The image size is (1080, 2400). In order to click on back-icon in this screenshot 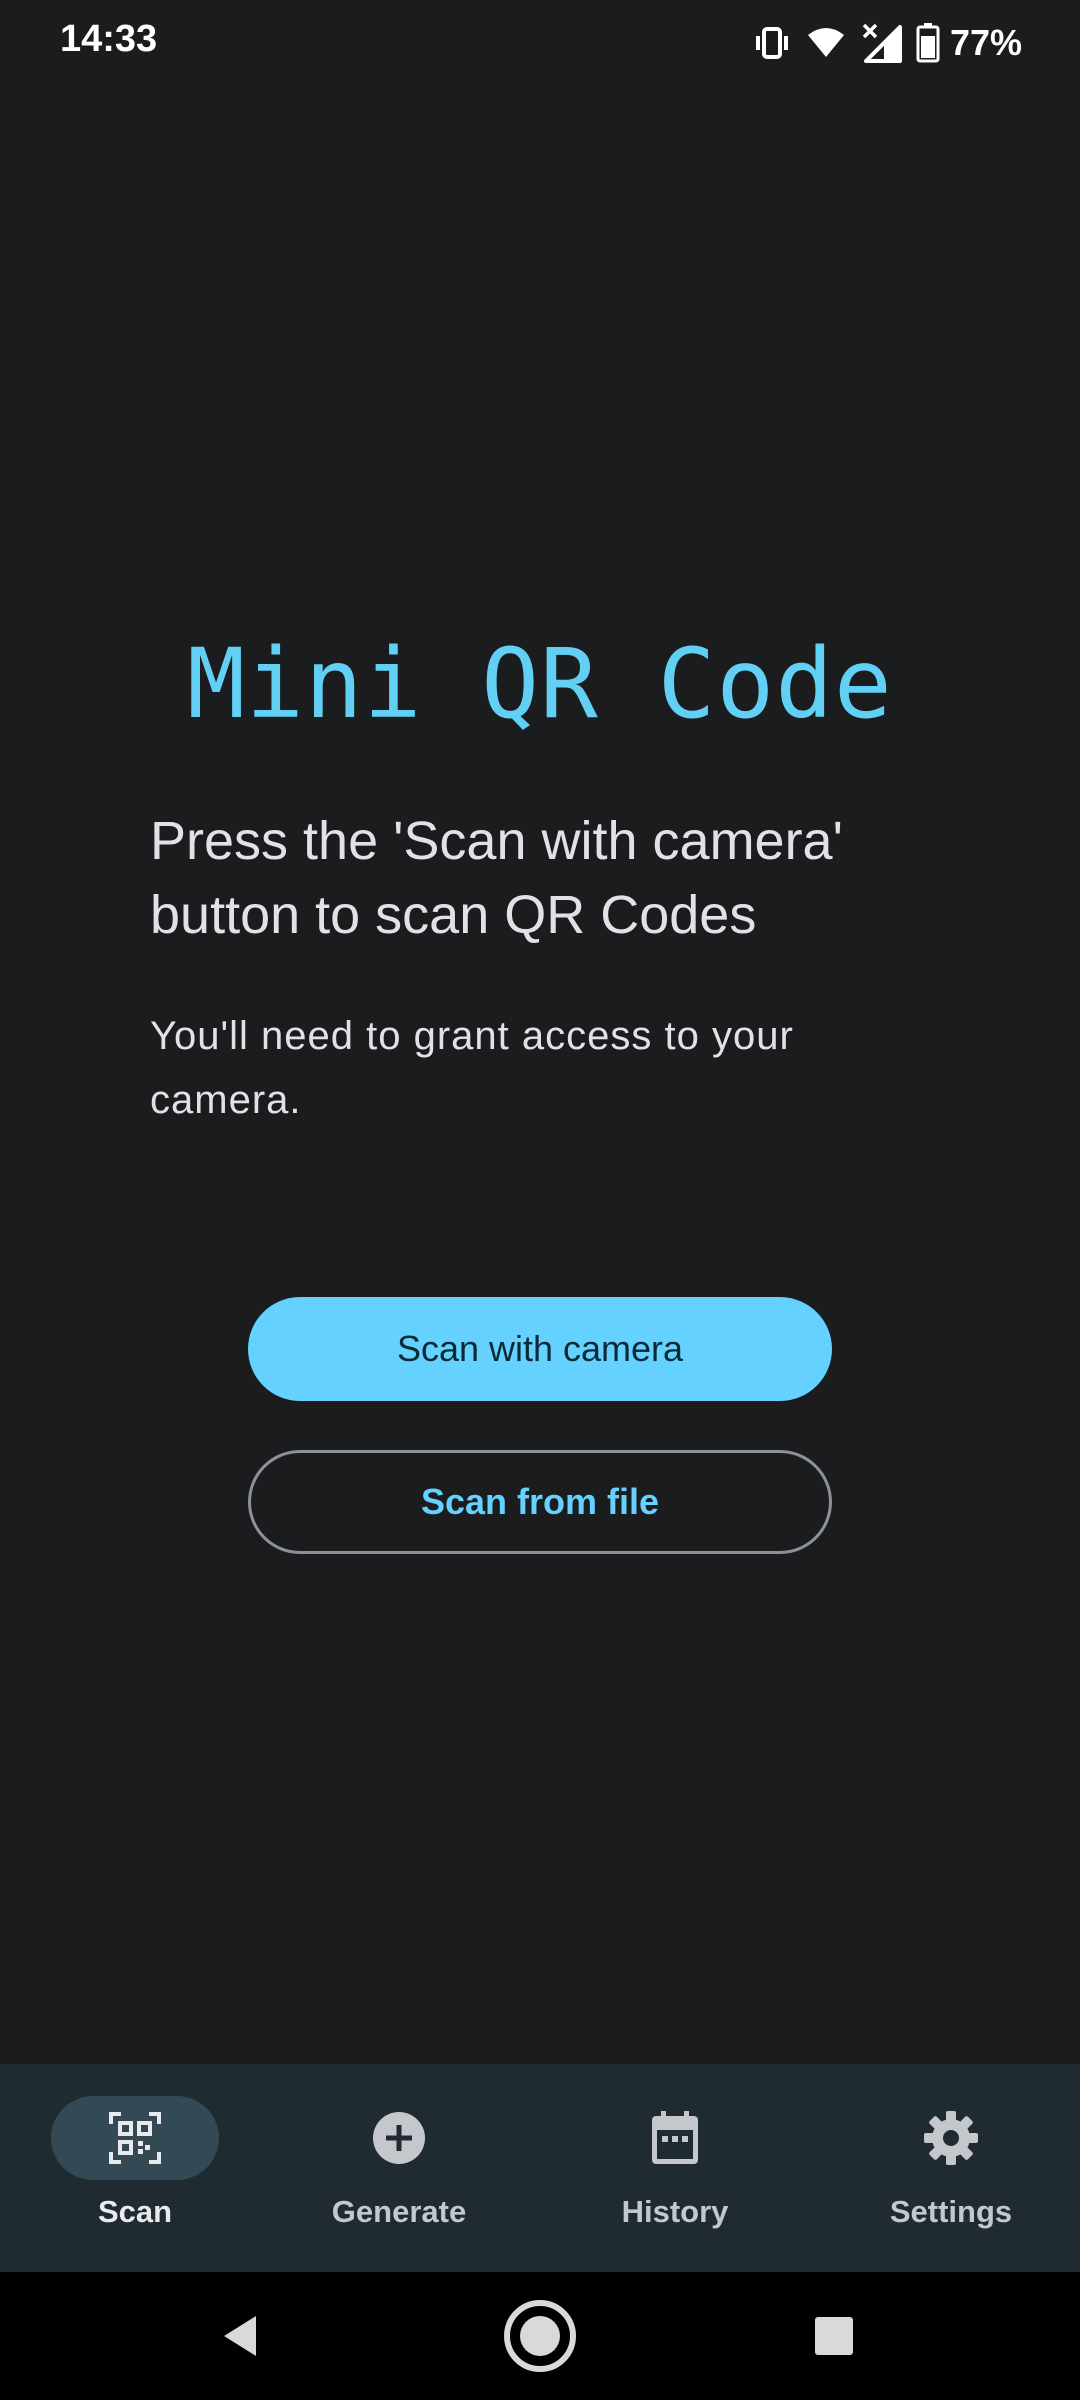, I will do `click(240, 2336)`.